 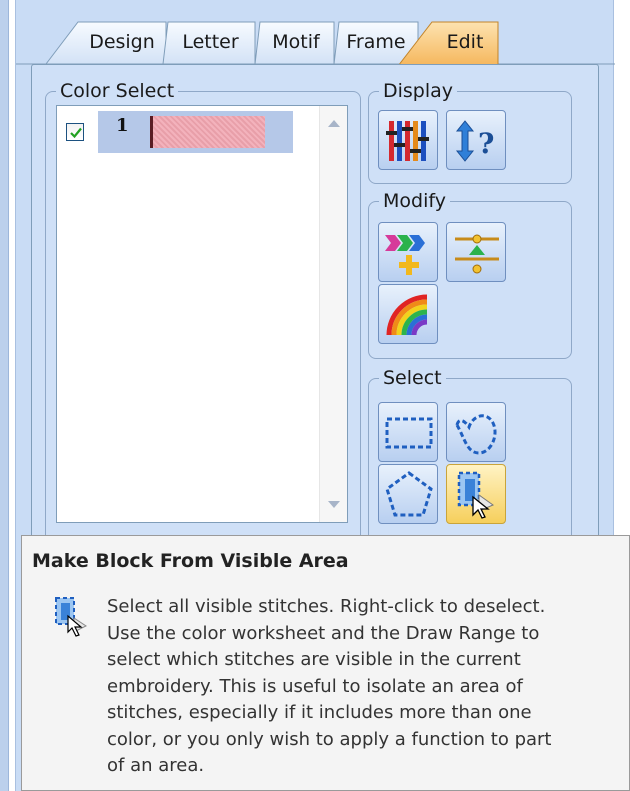 I want to click on color-select-legend: Color Select, so click(x=117, y=91).